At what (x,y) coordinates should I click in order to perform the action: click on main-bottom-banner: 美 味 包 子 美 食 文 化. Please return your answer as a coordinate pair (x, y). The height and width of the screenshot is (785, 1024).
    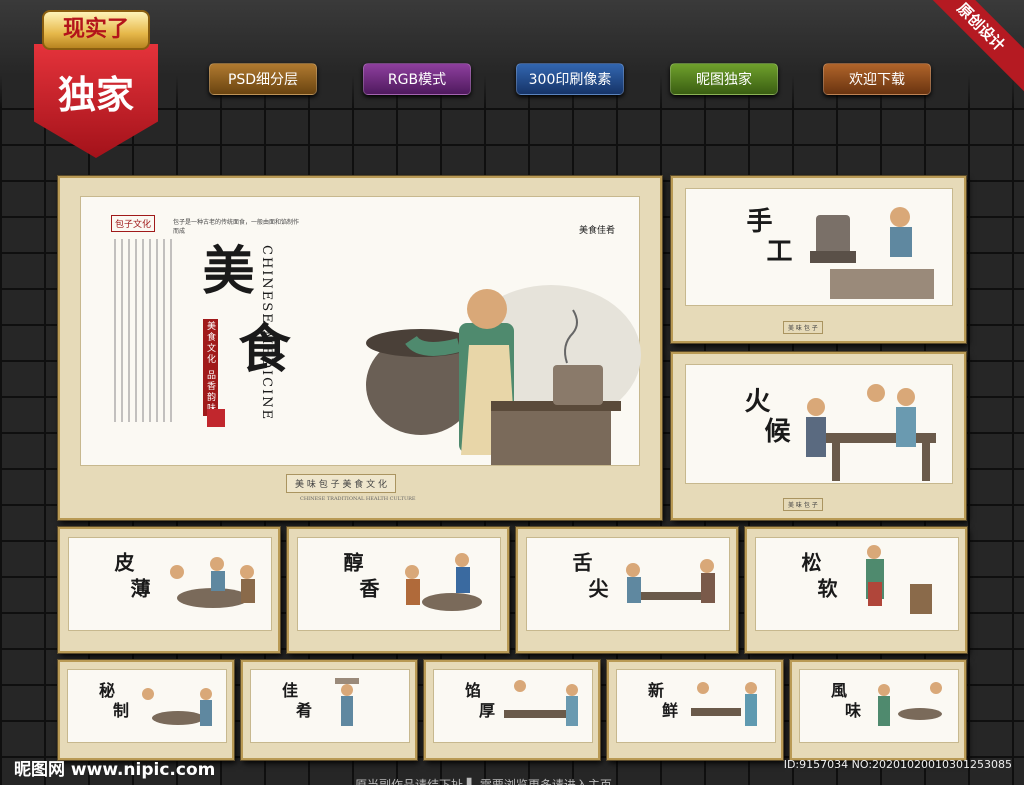
    Looking at the image, I should click on (341, 483).